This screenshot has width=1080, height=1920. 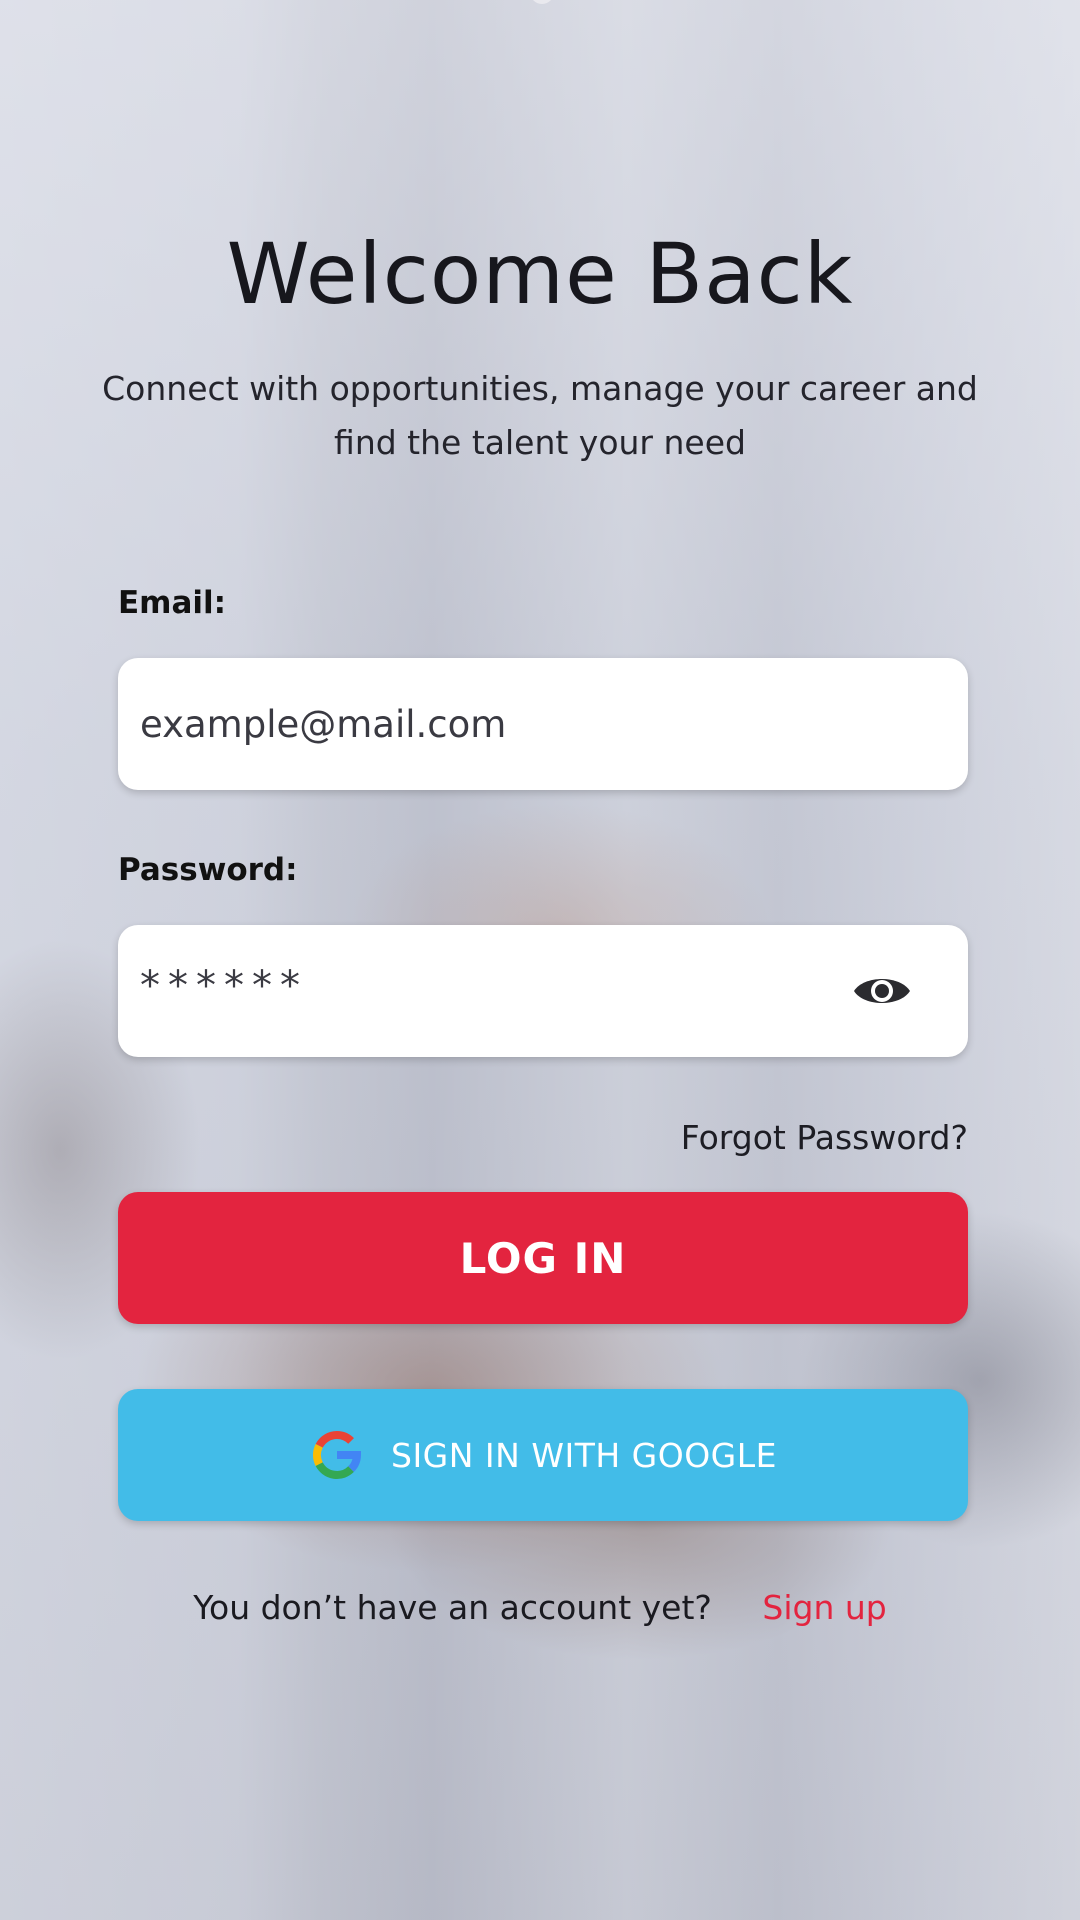 What do you see at coordinates (224, 986) in the screenshot?
I see `password-value: ******` at bounding box center [224, 986].